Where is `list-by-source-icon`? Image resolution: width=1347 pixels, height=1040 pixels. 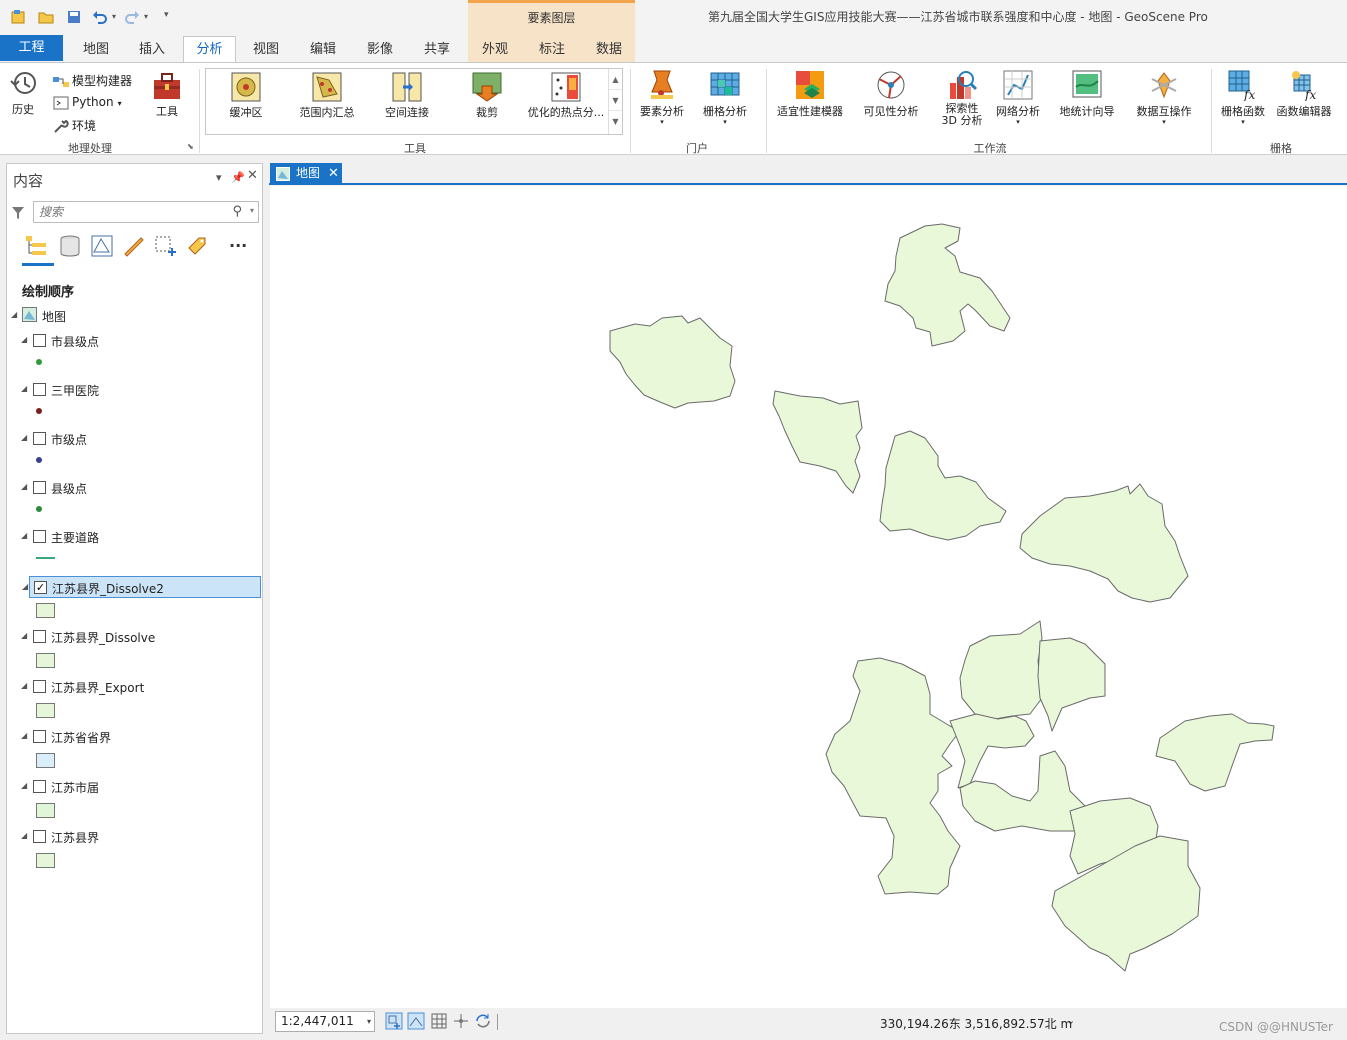
list-by-source-icon is located at coordinates (70, 246).